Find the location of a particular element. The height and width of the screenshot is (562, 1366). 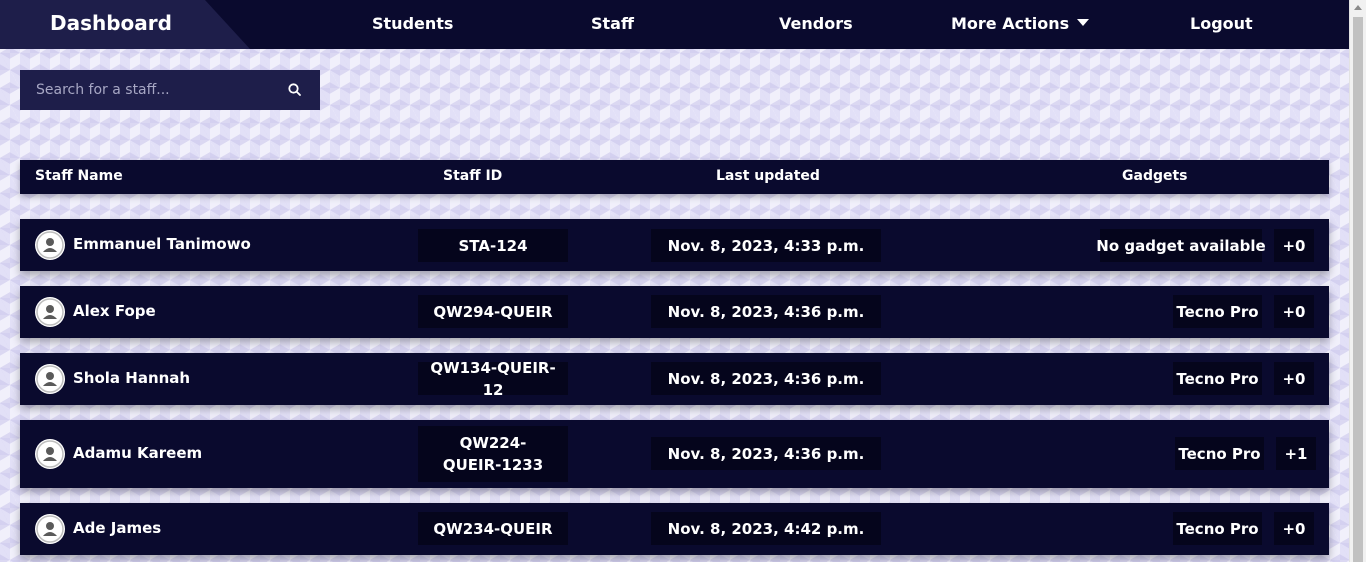

dashboard-link: Dashboard is located at coordinates (111, 23).